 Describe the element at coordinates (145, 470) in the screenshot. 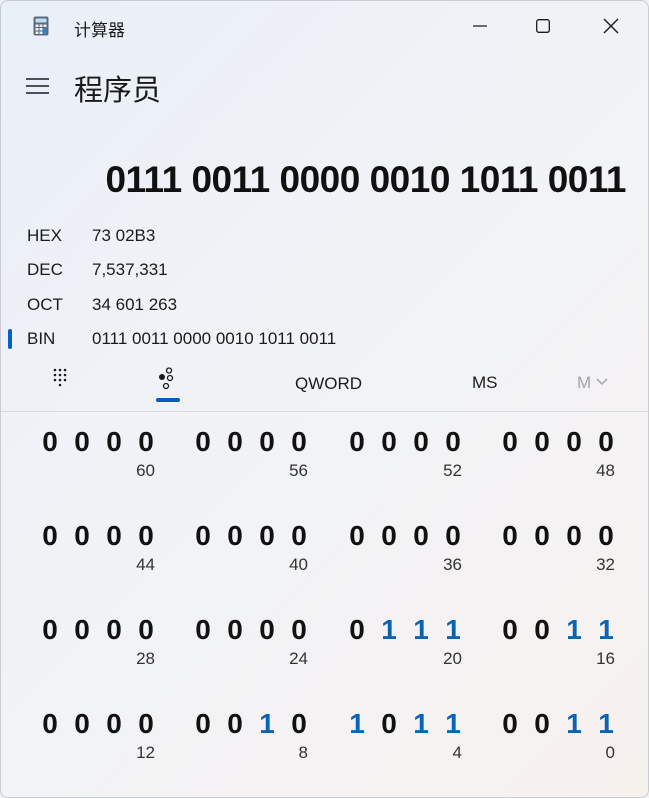

I see `bit-position-label: 60` at that location.